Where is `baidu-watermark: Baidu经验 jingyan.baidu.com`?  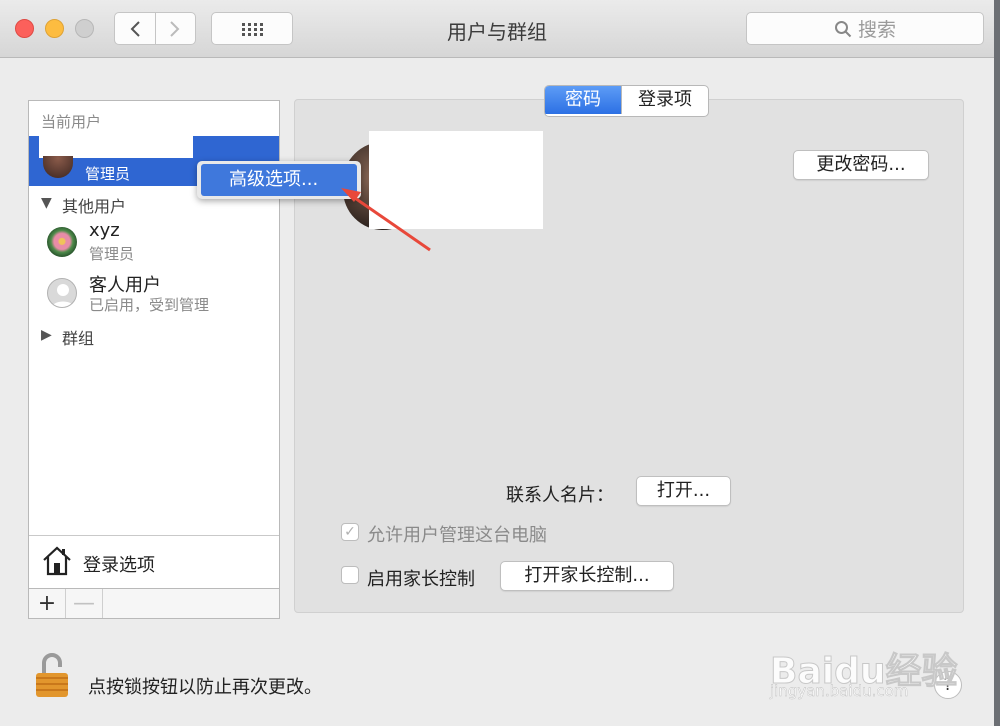 baidu-watermark: Baidu经验 jingyan.baidu.com is located at coordinates (879, 663).